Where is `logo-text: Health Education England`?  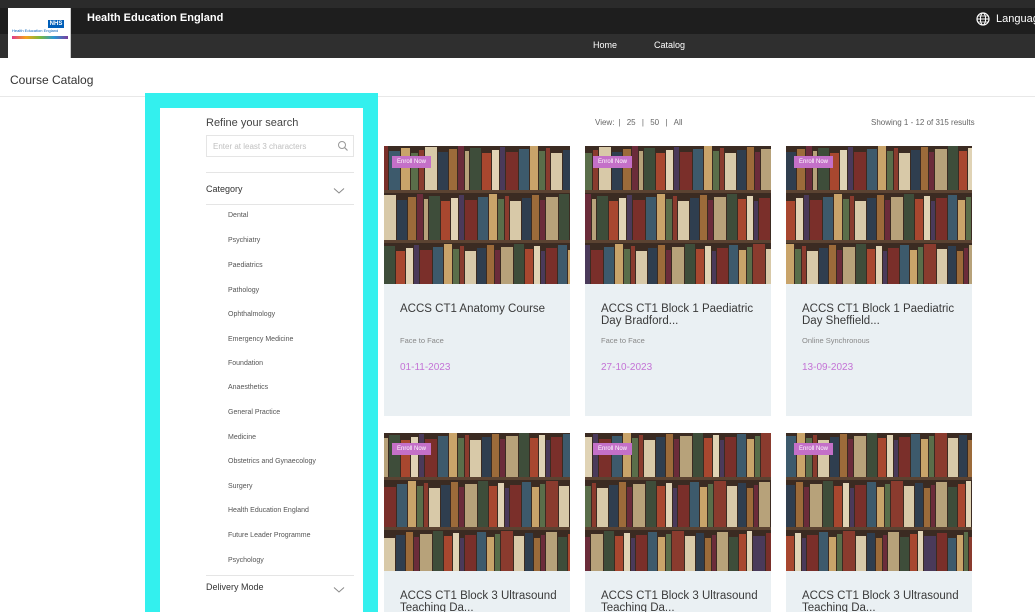
logo-text: Health Education England is located at coordinates (35, 30).